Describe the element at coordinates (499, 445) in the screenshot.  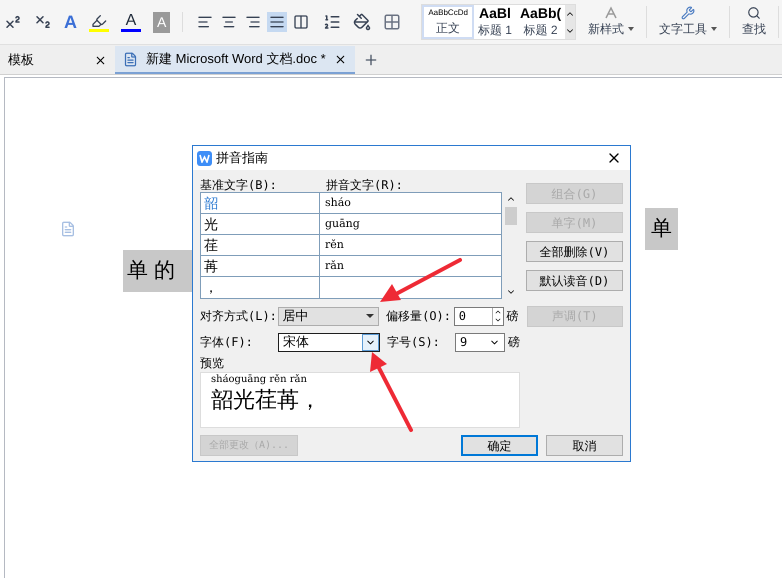
I see `ok-button: 确定` at that location.